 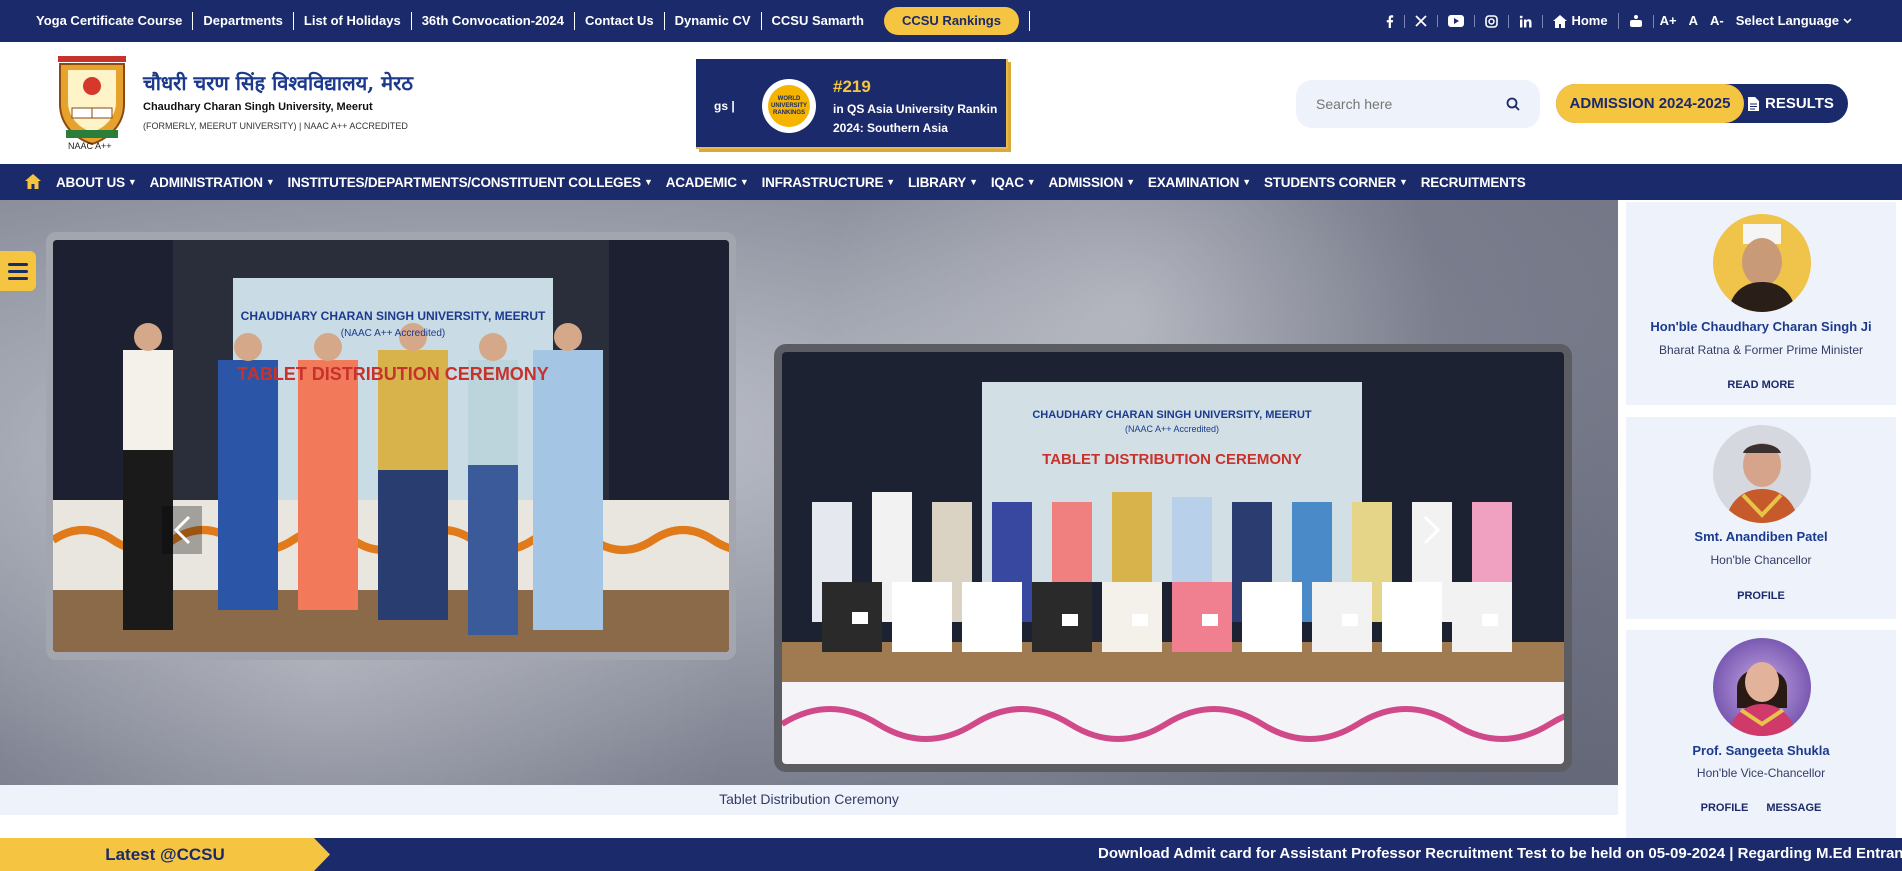 I want to click on nav-infrastructure-label: INFRASTRUCTURE, so click(x=822, y=182).